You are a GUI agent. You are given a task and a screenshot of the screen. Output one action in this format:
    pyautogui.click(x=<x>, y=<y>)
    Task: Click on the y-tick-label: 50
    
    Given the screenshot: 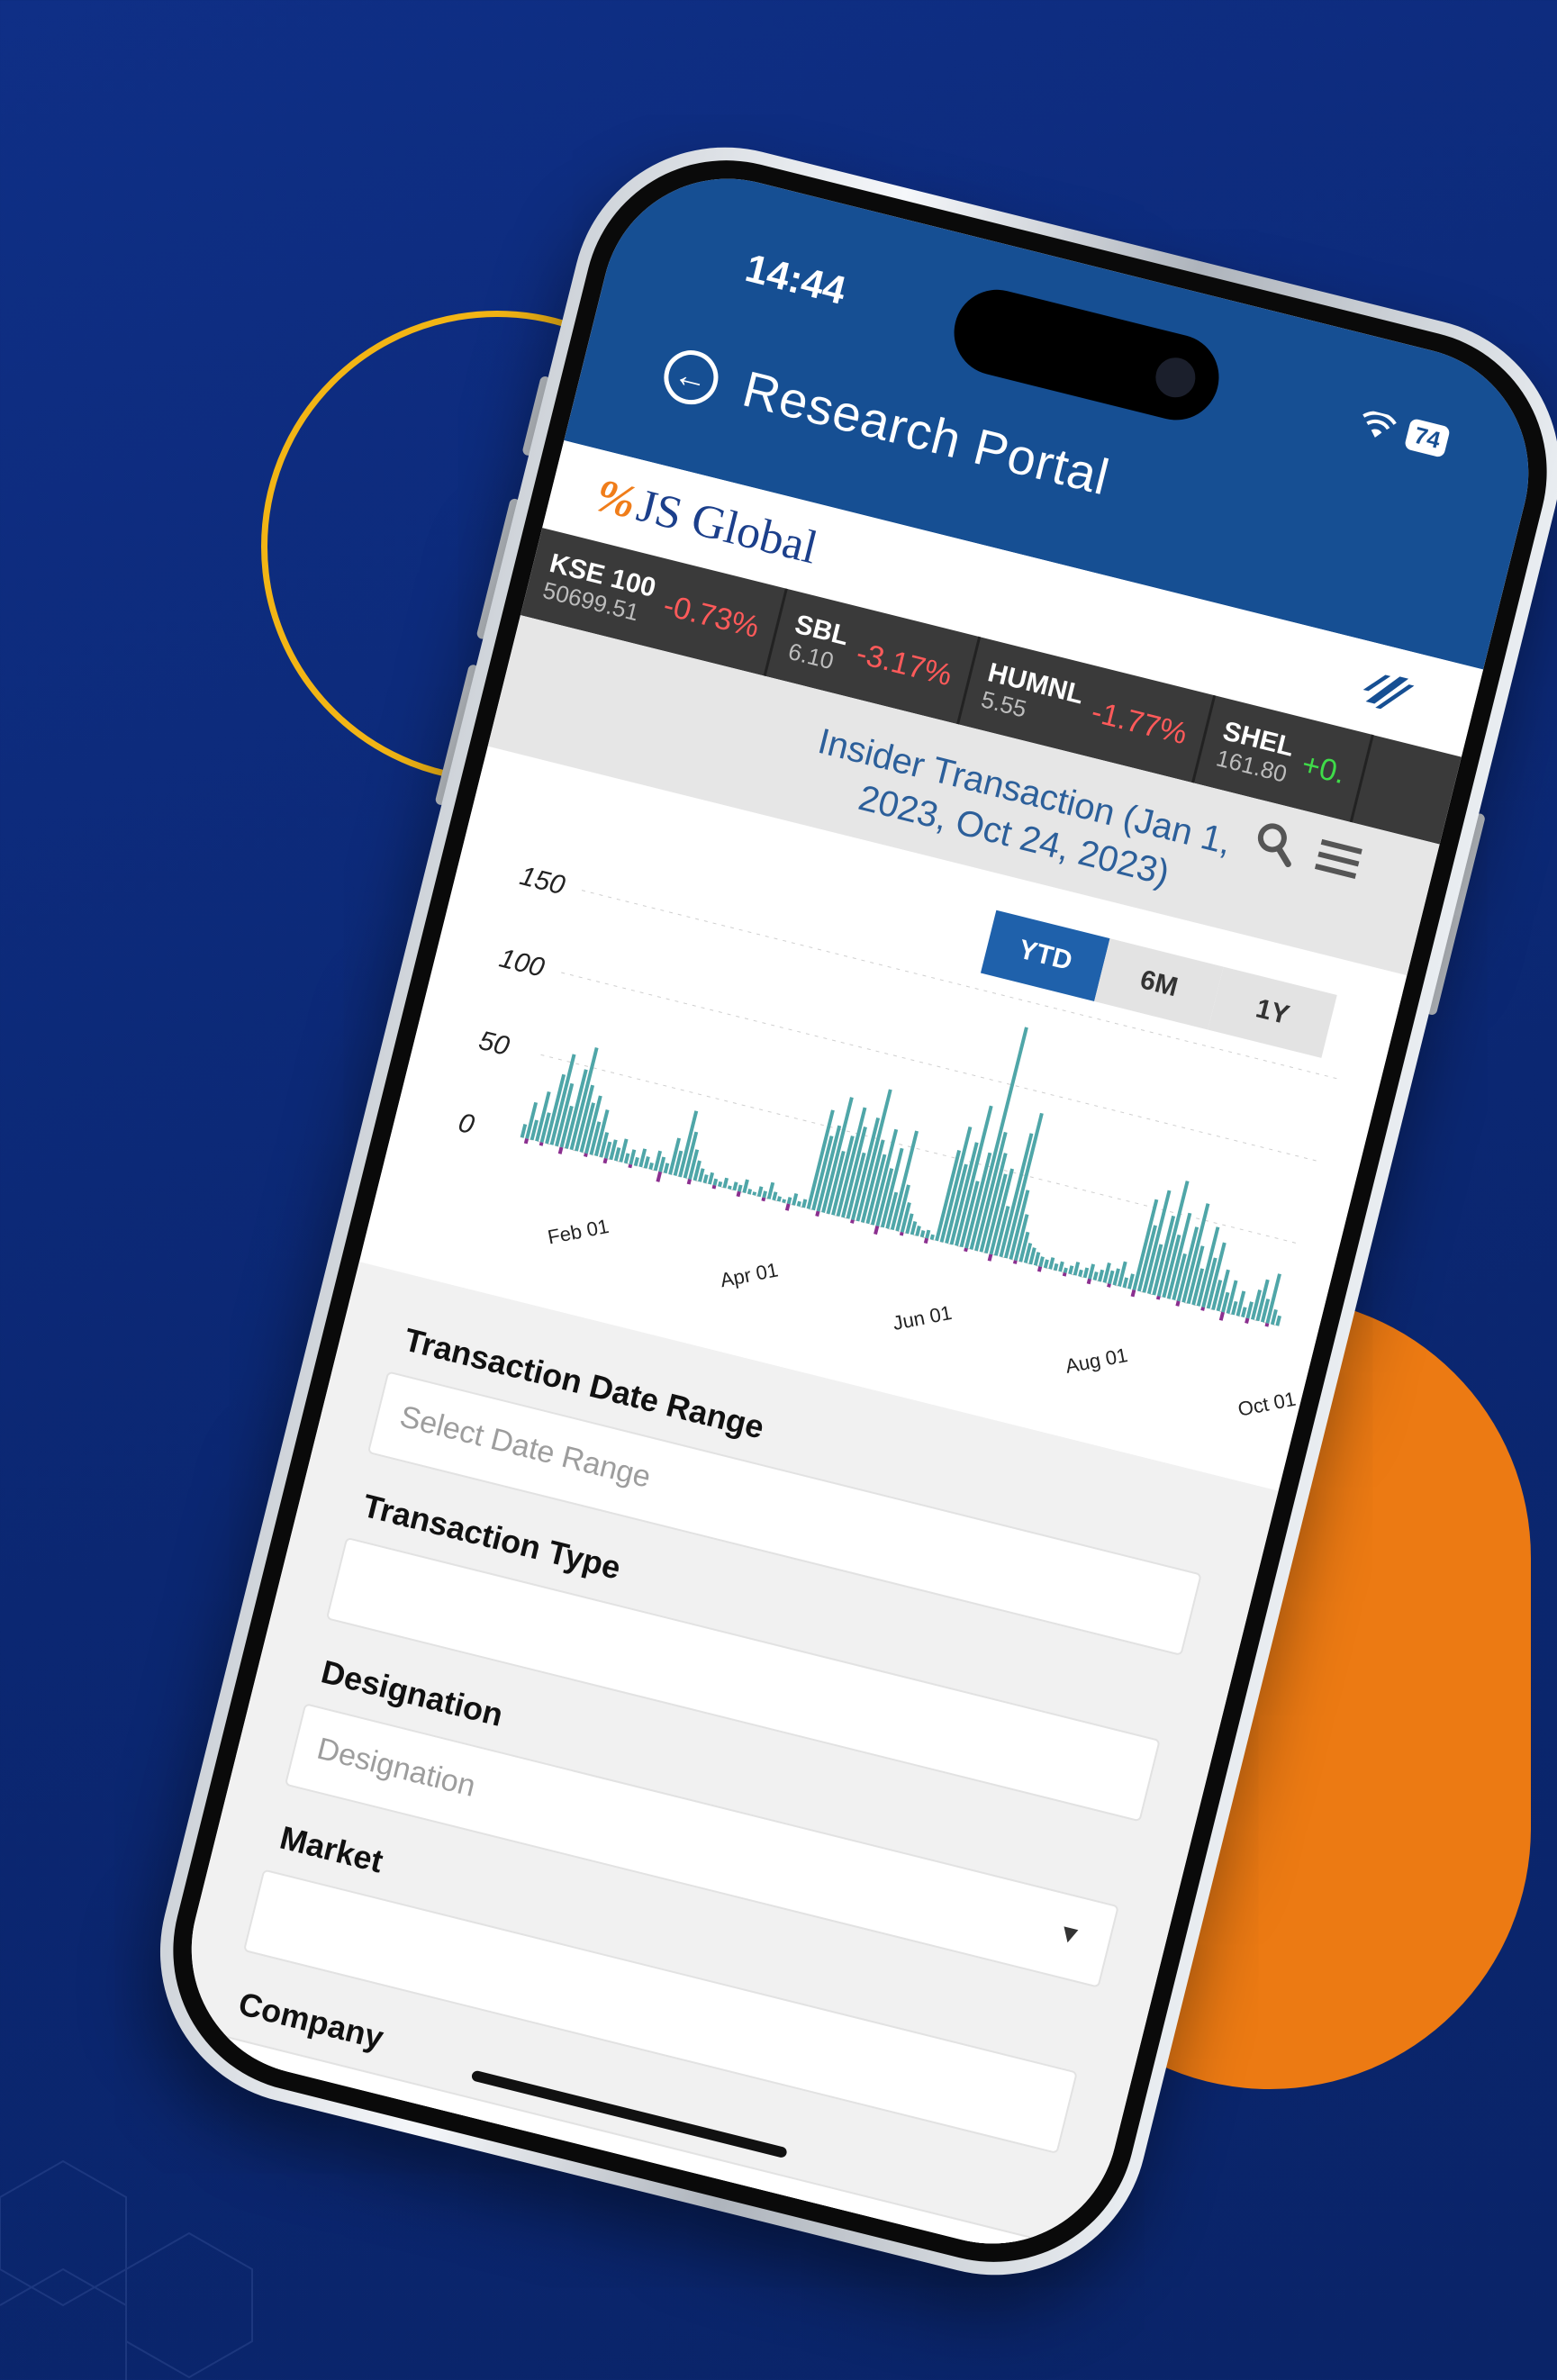 What is the action you would take?
    pyautogui.click(x=493, y=1044)
    